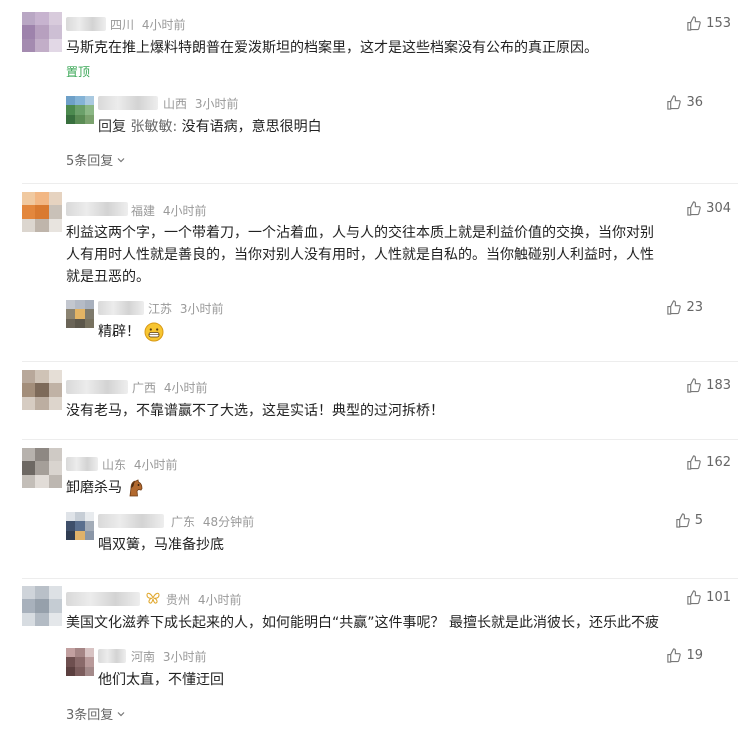 The image size is (753, 740). What do you see at coordinates (112, 127) in the screenshot?
I see `reply-prefix: 回复` at bounding box center [112, 127].